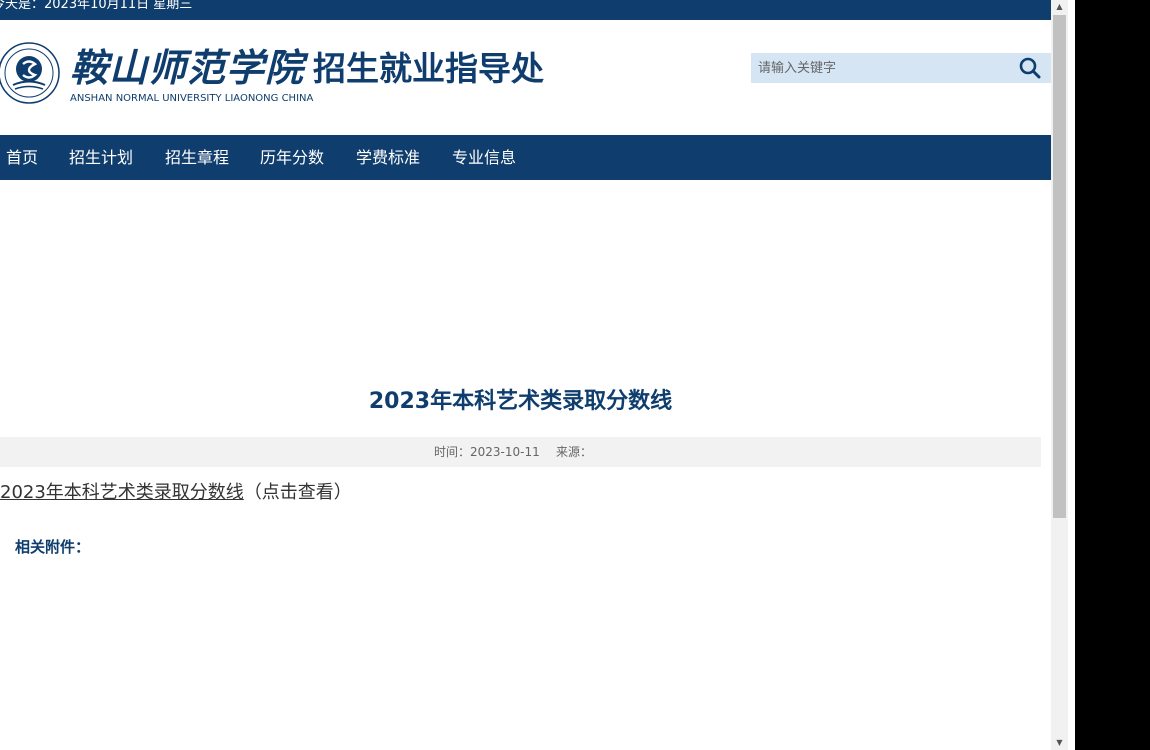 The image size is (1150, 750). What do you see at coordinates (525, 157) in the screenshot?
I see `main-nav: 首页 招生计划 招生章程 历年分数 学费标准 专业信息` at bounding box center [525, 157].